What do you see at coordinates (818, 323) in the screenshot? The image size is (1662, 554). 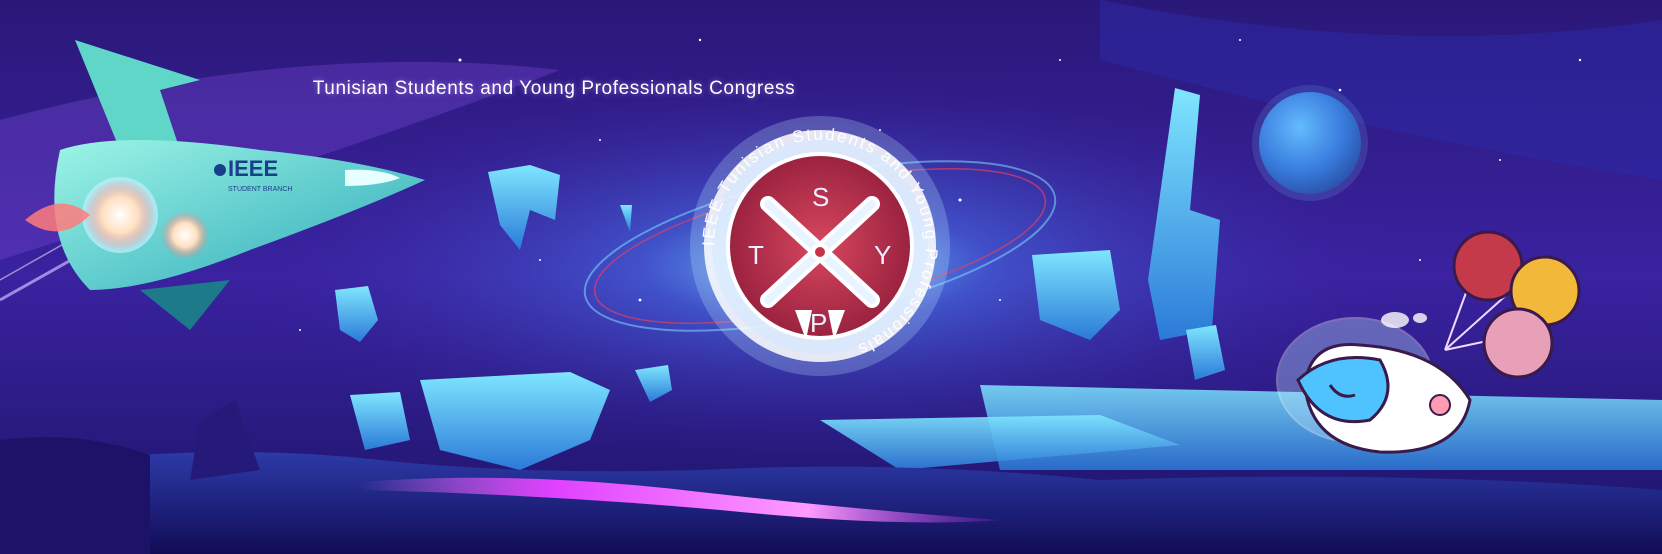 I see `logo-letter-p: P` at bounding box center [818, 323].